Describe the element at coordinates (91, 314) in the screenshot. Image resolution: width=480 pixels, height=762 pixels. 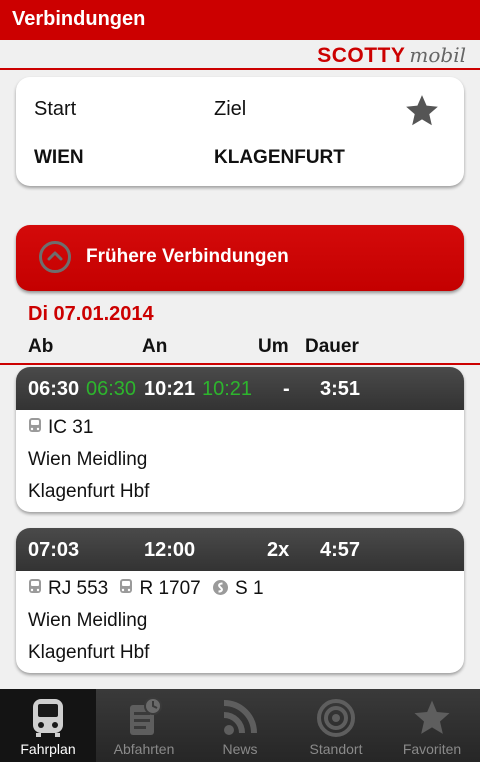
I see `date-label: Di 07.01.2014` at that location.